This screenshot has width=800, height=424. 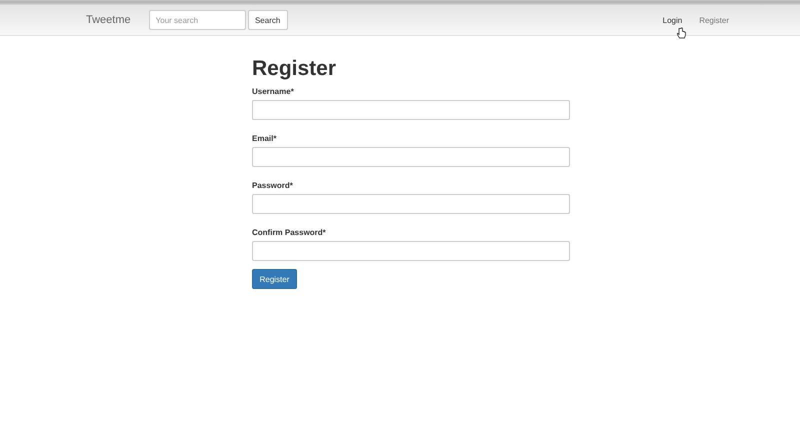 I want to click on search-field: Your search, so click(x=197, y=20).